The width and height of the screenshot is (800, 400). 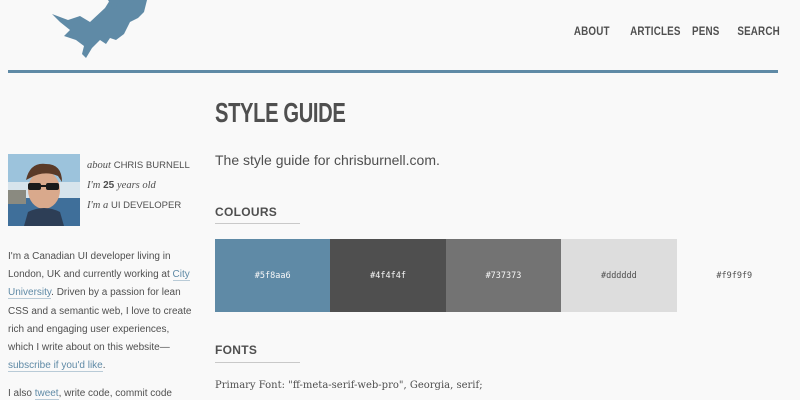 I want to click on author-role: UI DEVELOPER, so click(x=146, y=205).